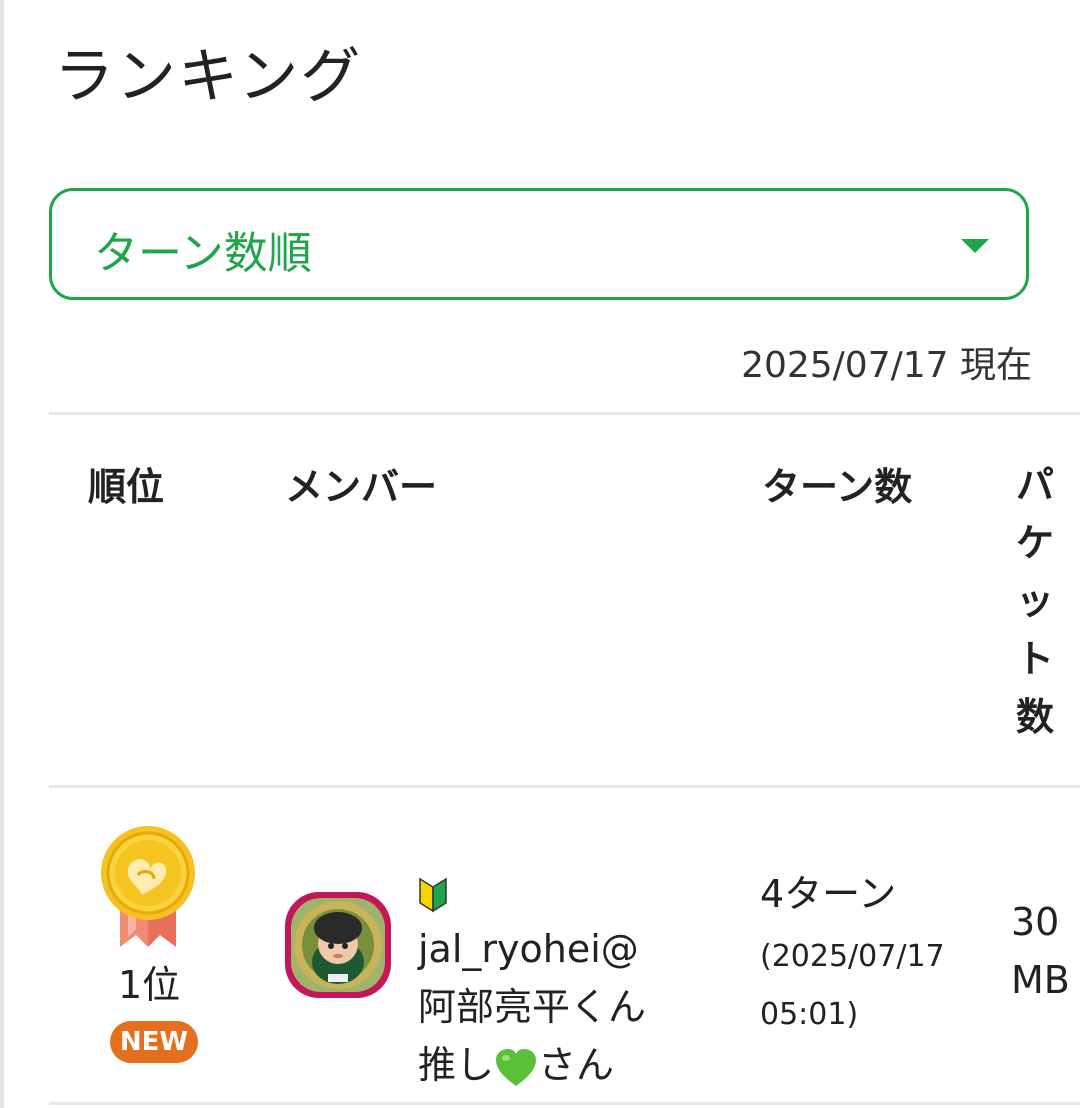  I want to click on rank-label: 1位, so click(149, 985).